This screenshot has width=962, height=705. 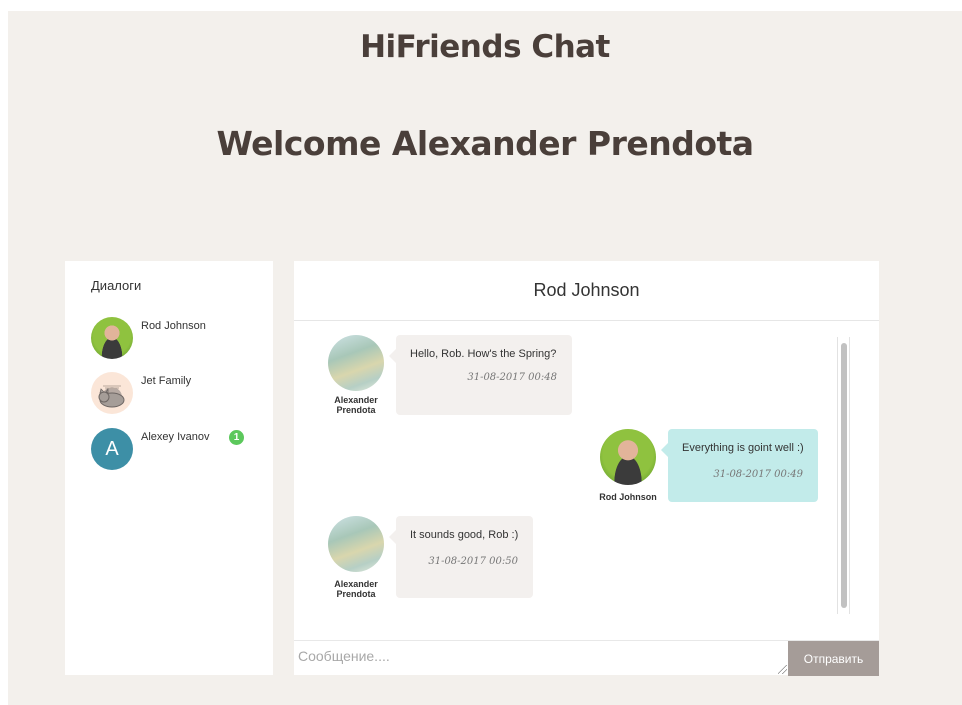 What do you see at coordinates (833, 658) in the screenshot?
I see `send-button: Отправить` at bounding box center [833, 658].